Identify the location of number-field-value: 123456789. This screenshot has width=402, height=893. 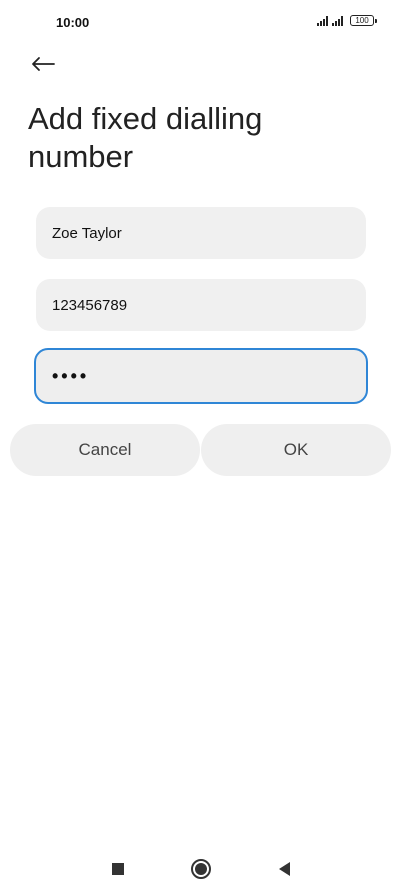
(90, 305).